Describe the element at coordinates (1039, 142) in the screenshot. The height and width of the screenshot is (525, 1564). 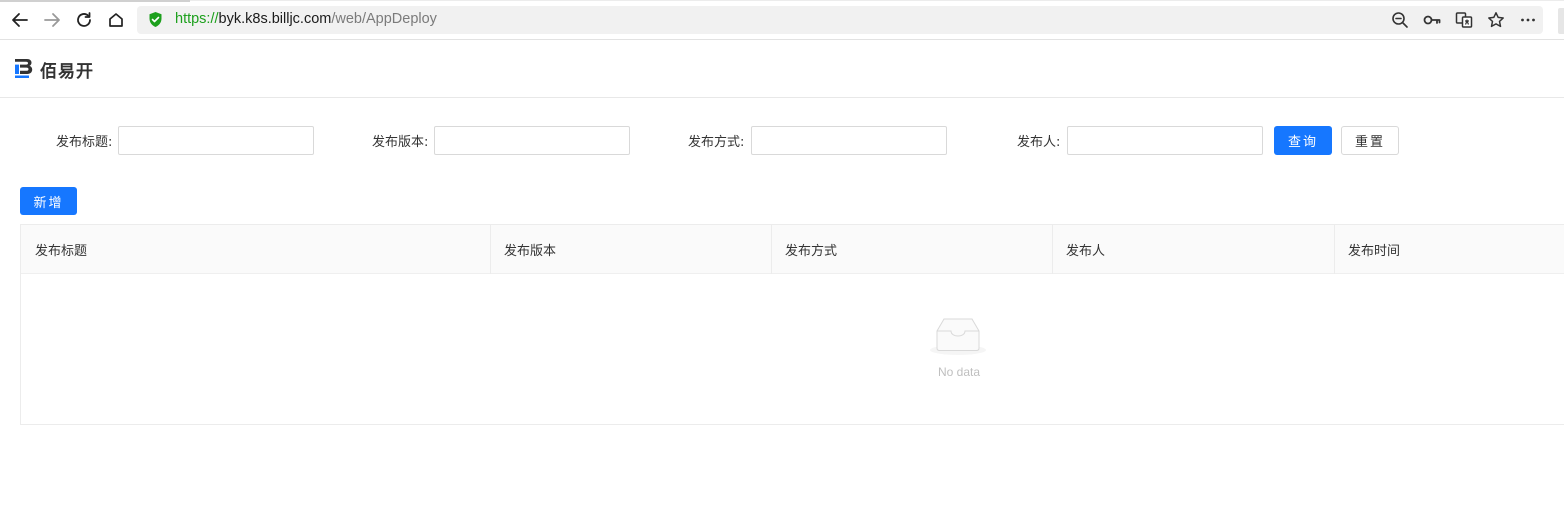
I see `publisher-label: 发布人:` at that location.